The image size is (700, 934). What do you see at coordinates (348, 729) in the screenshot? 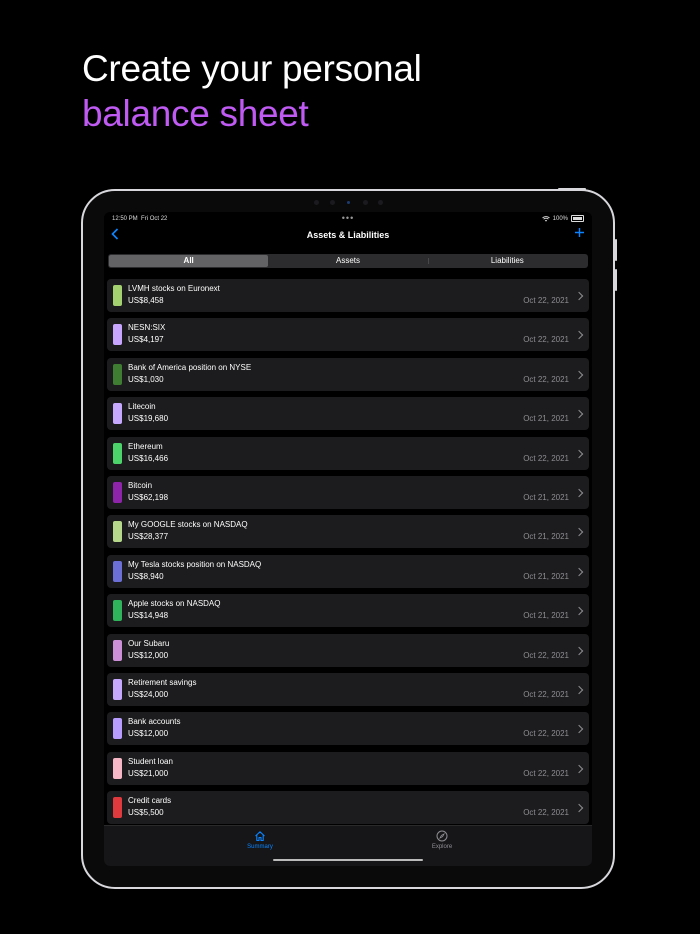
I see `list-item: Bank accounts US$12,000 Oct 22, 2021` at bounding box center [348, 729].